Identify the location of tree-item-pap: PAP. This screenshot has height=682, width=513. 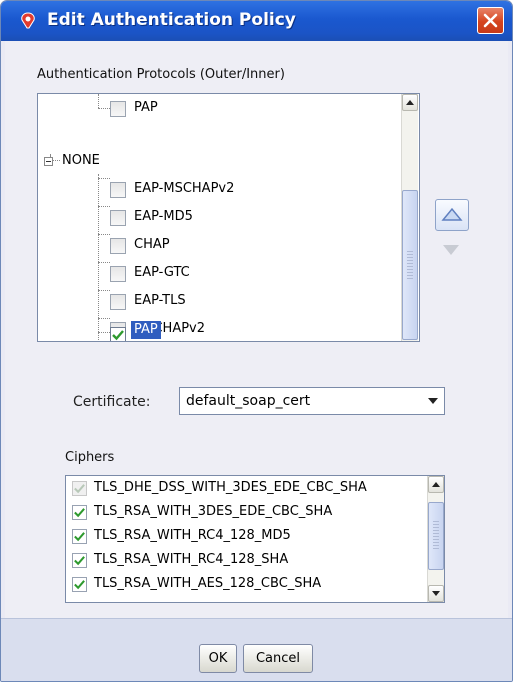
(228, 109).